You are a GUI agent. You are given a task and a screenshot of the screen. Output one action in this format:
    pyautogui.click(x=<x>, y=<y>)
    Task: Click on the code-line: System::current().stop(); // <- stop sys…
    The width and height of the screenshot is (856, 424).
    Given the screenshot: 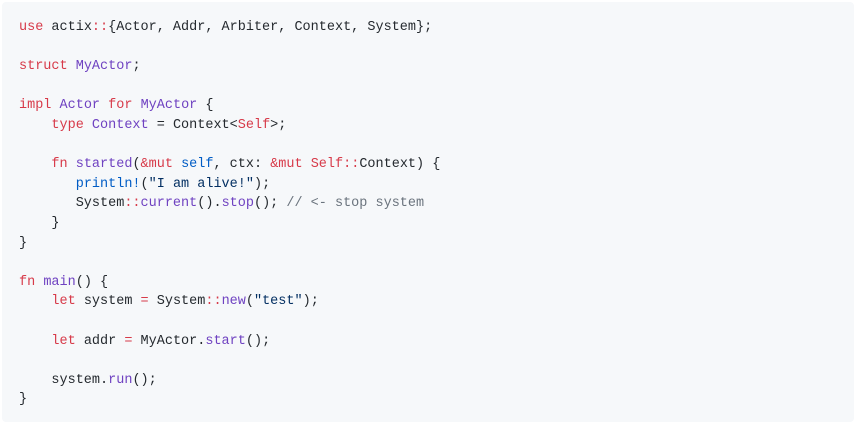 What is the action you would take?
    pyautogui.click(x=436, y=204)
    